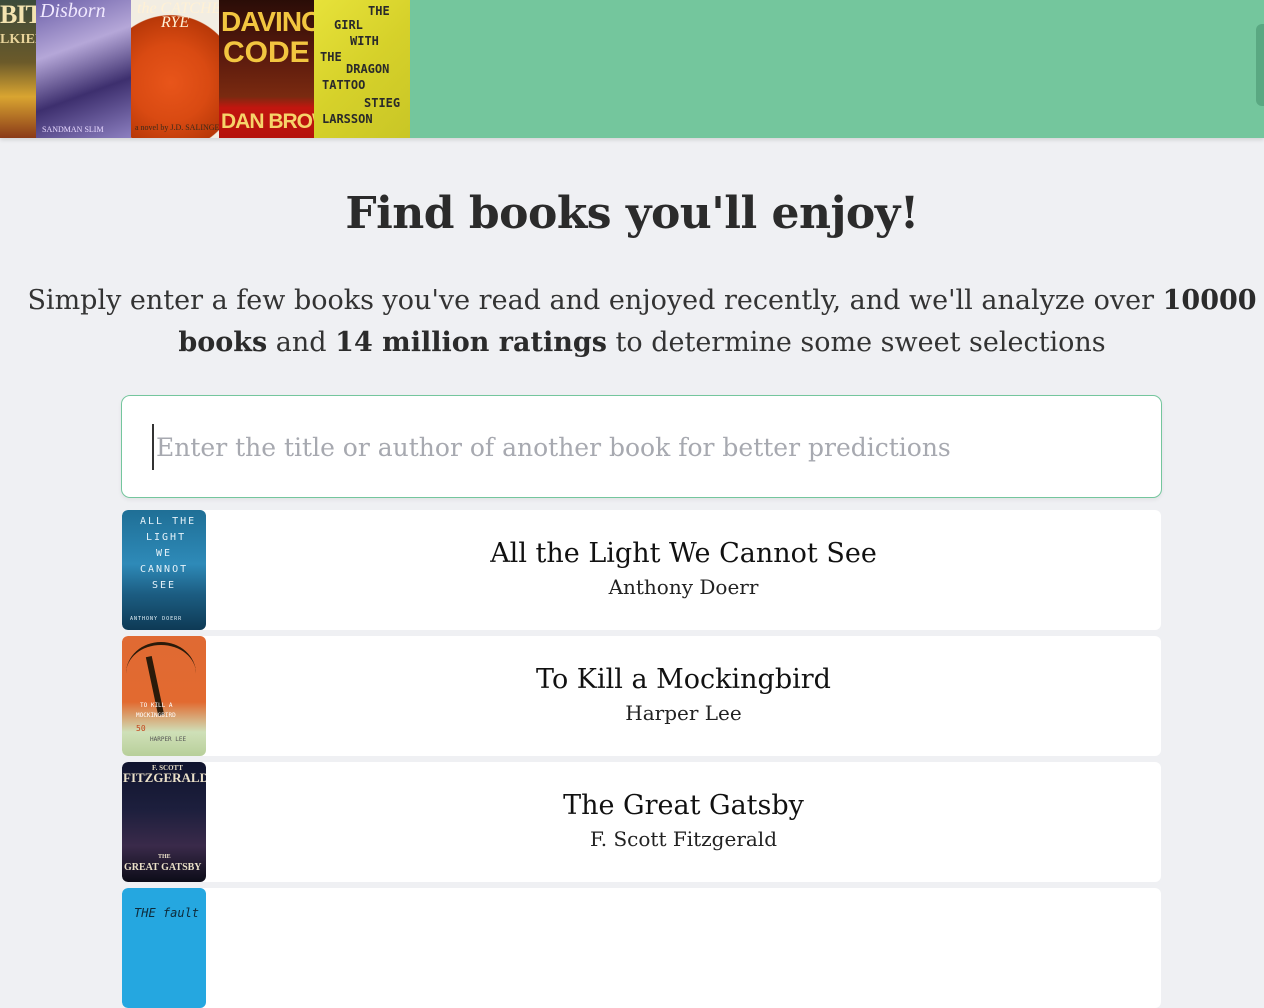  I want to click on book-search-input, so click(644, 447).